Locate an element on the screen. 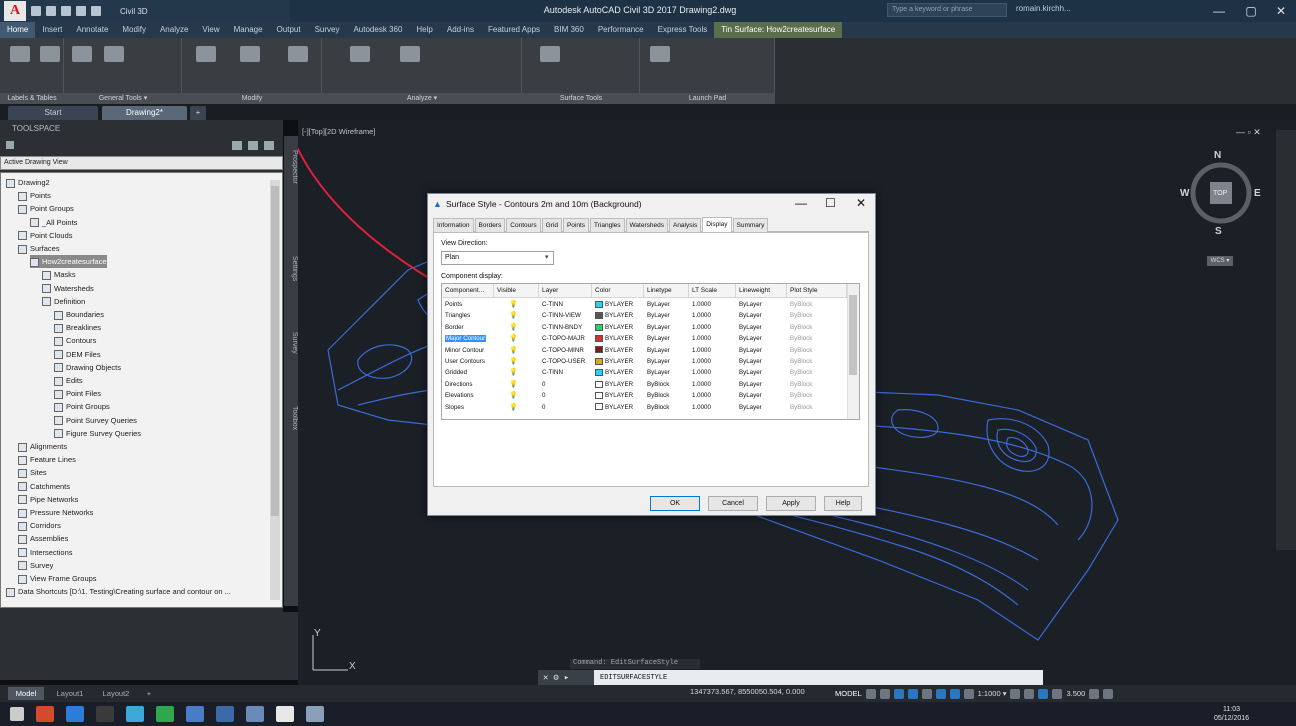 This screenshot has height=726, width=1296. viewcube-top-face: TOP is located at coordinates (1220, 193).